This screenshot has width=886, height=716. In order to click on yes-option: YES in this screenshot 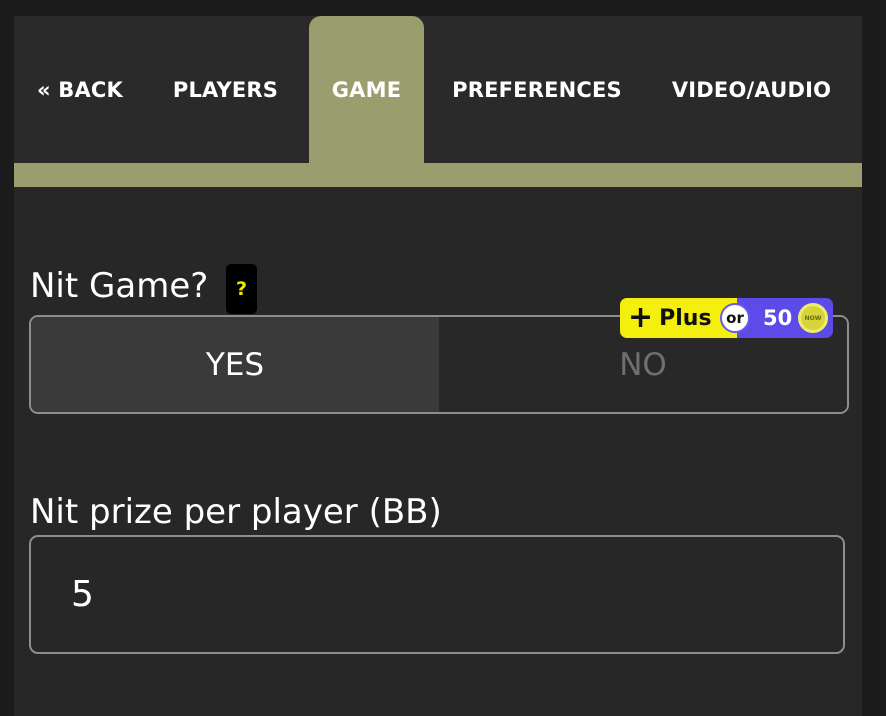, I will do `click(235, 364)`.